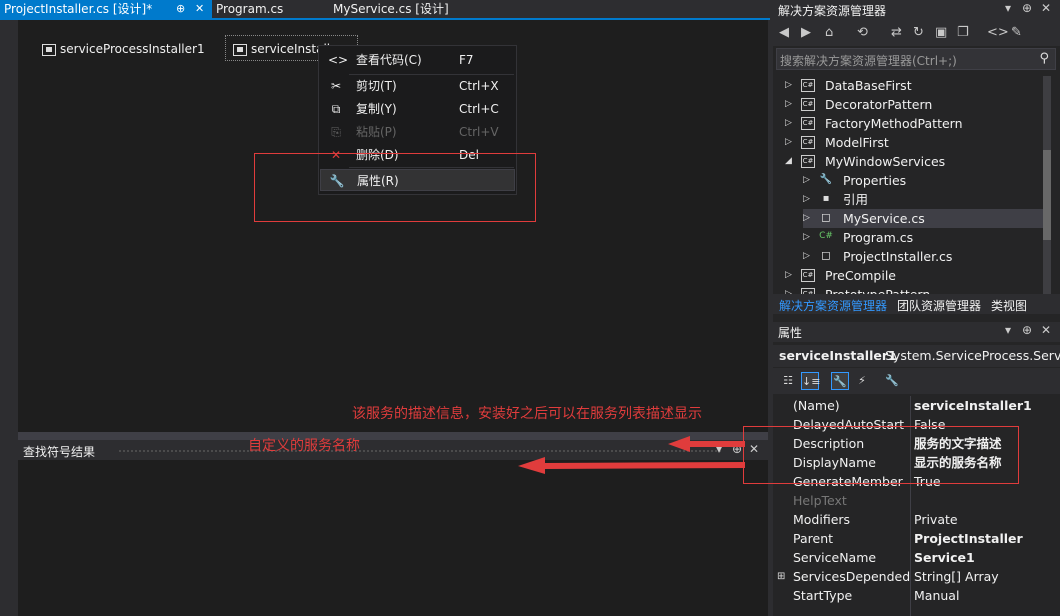 The height and width of the screenshot is (616, 1060). I want to click on tree-item: ▷ C# PreCompile, so click(914, 275).